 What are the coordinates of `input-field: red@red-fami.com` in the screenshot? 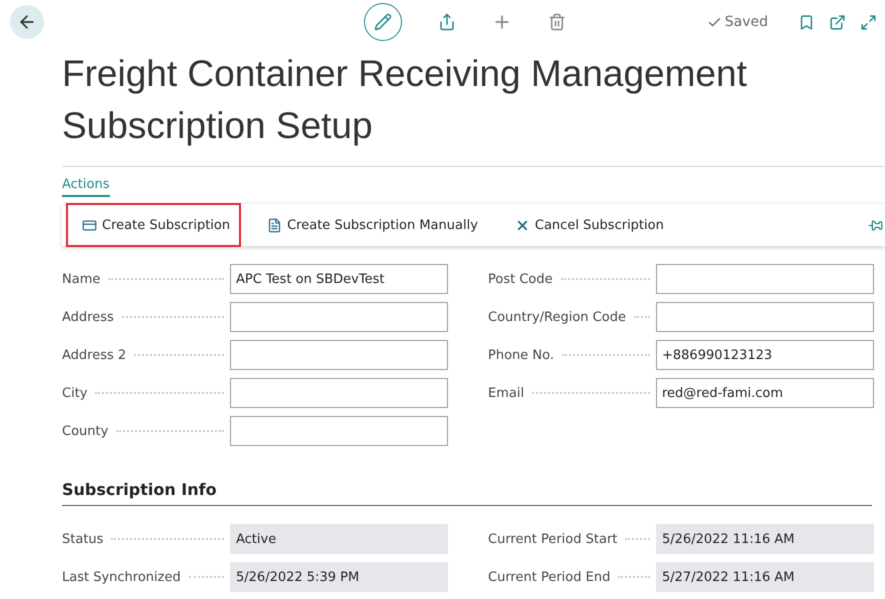 It's located at (765, 393).